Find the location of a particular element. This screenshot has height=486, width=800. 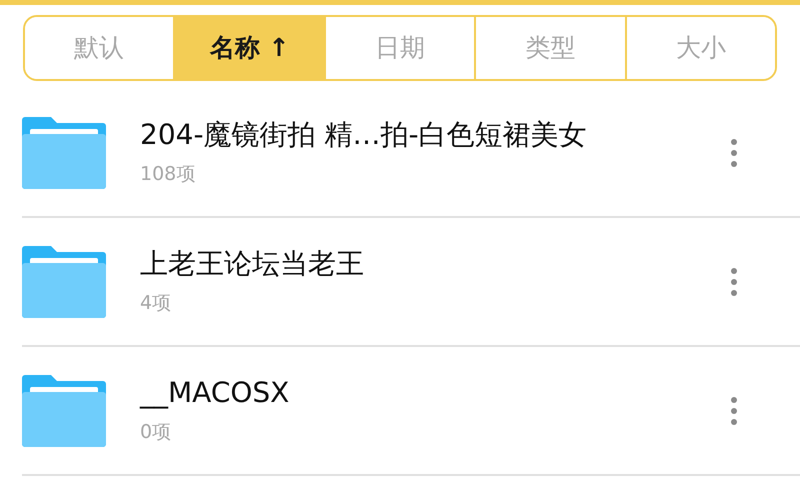

sort-tab: 名称 ↑ is located at coordinates (248, 48).